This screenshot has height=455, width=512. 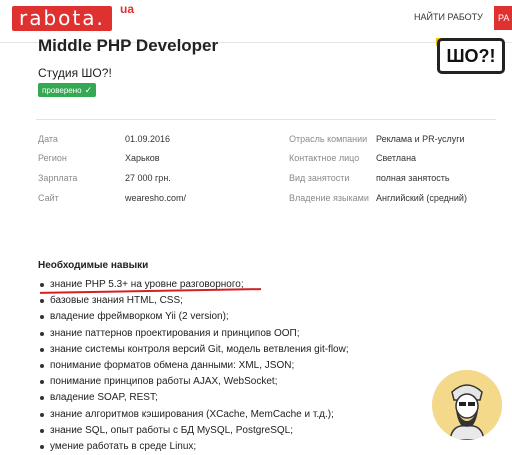 What do you see at coordinates (58, 178) in the screenshot?
I see `detail-label-salary: Зарплата` at bounding box center [58, 178].